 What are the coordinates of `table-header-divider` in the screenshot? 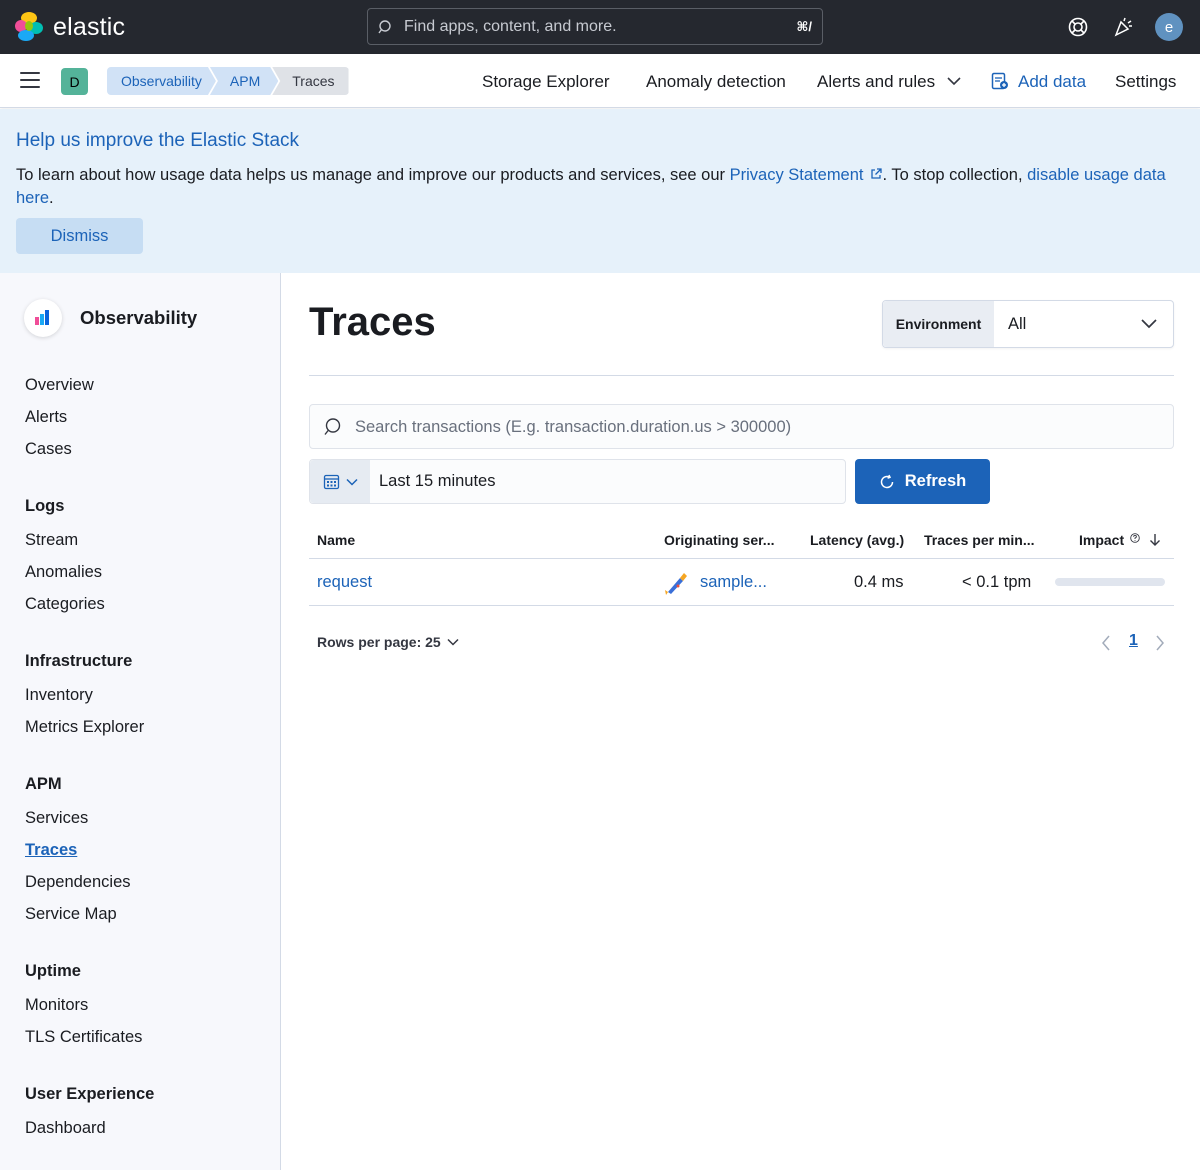 It's located at (741, 558).